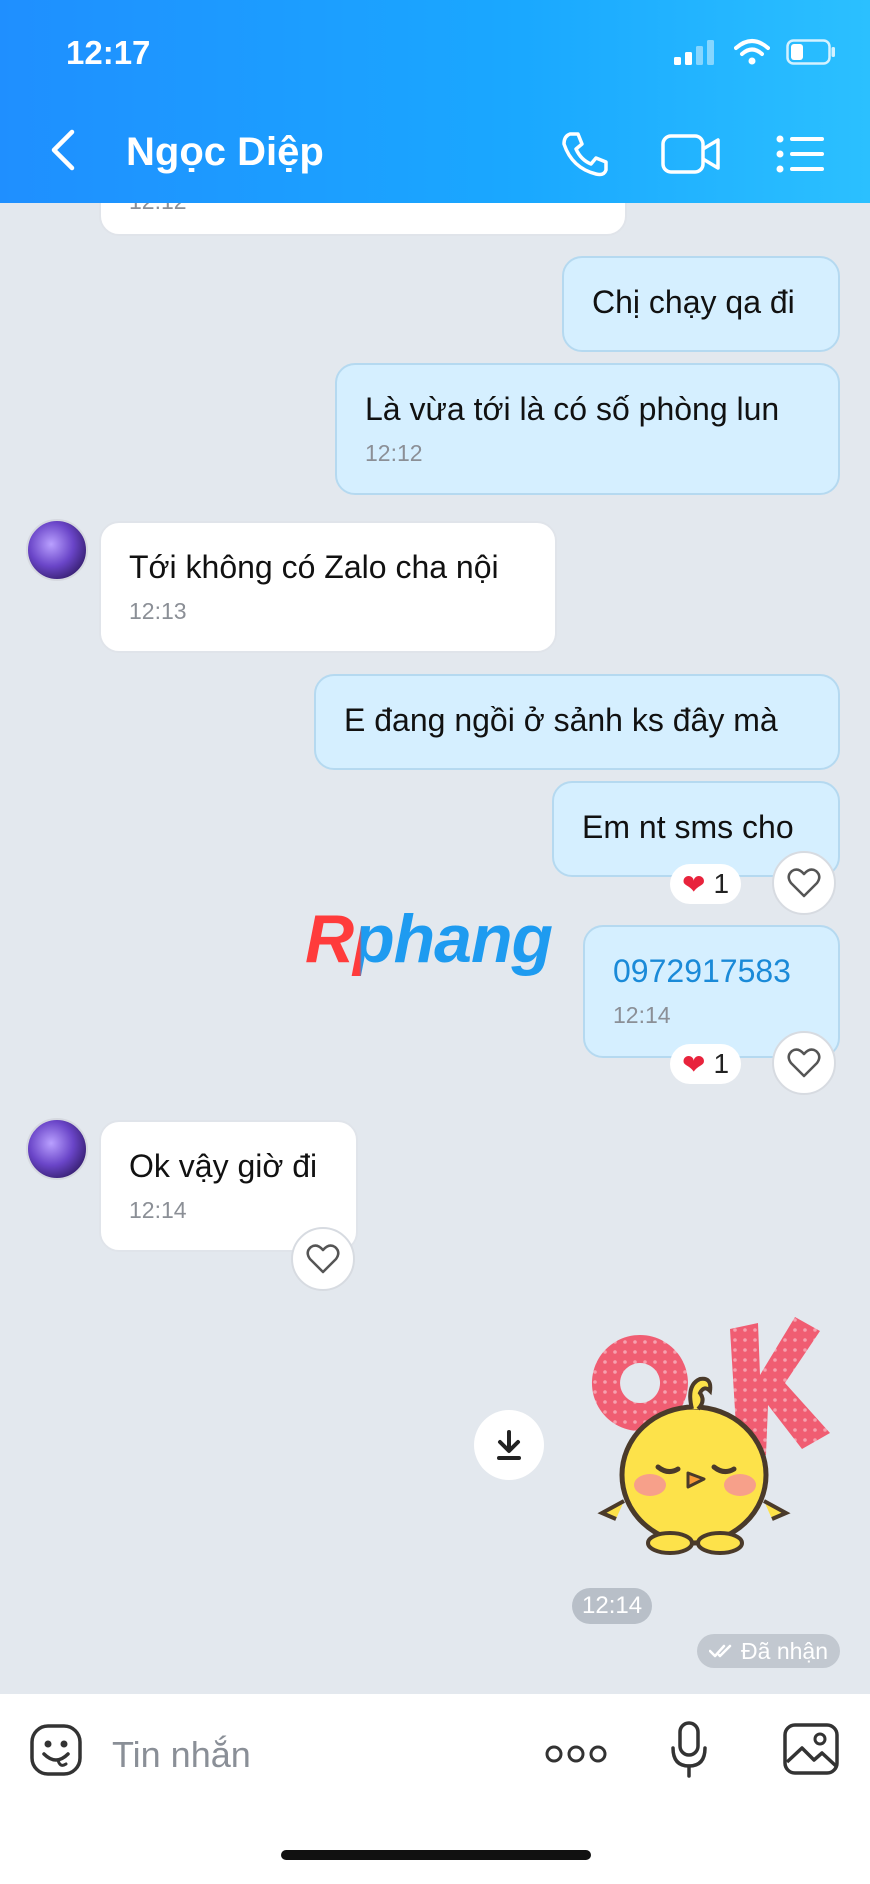 Image resolution: width=870 pixels, height=1884 pixels. Describe the element at coordinates (181, 1755) in the screenshot. I see `message-input: Tin nhắn` at that location.